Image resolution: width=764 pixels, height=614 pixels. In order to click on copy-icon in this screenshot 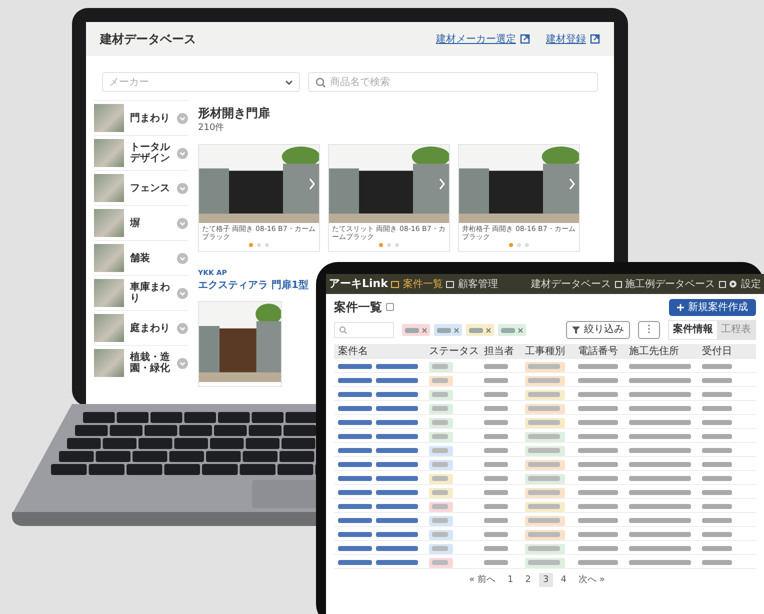, I will do `click(390, 307)`.